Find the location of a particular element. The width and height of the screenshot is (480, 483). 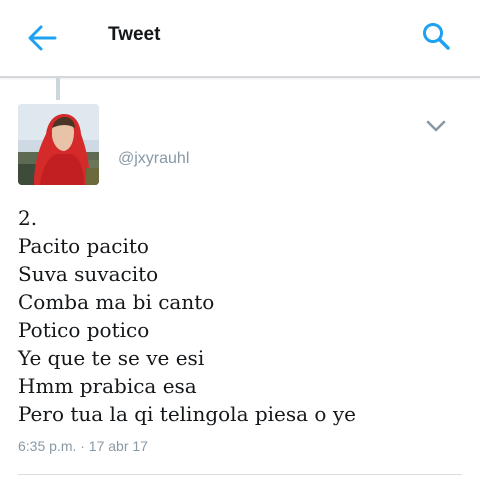

page-title: Tweet is located at coordinates (134, 34).